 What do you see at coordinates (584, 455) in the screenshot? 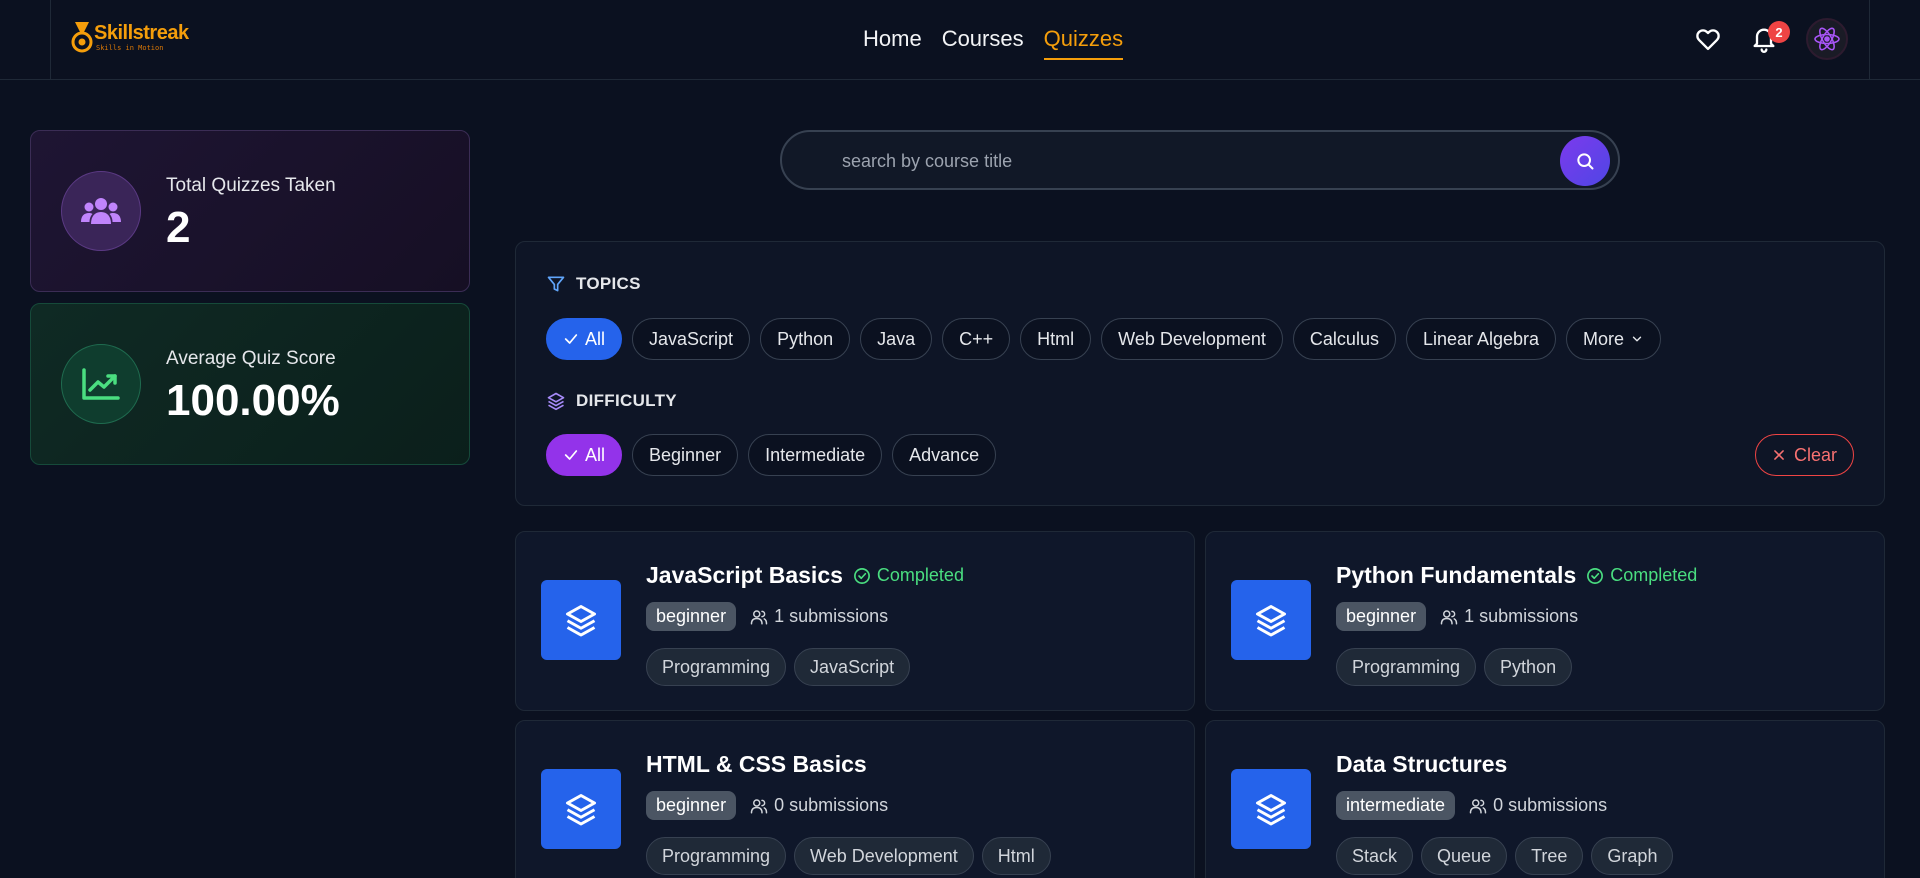
I see `difficulty-chip-all: All` at bounding box center [584, 455].